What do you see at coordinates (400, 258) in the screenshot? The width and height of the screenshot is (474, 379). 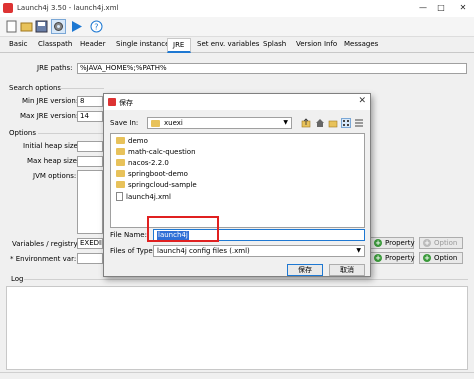 I see `add-property-label-2: Property` at bounding box center [400, 258].